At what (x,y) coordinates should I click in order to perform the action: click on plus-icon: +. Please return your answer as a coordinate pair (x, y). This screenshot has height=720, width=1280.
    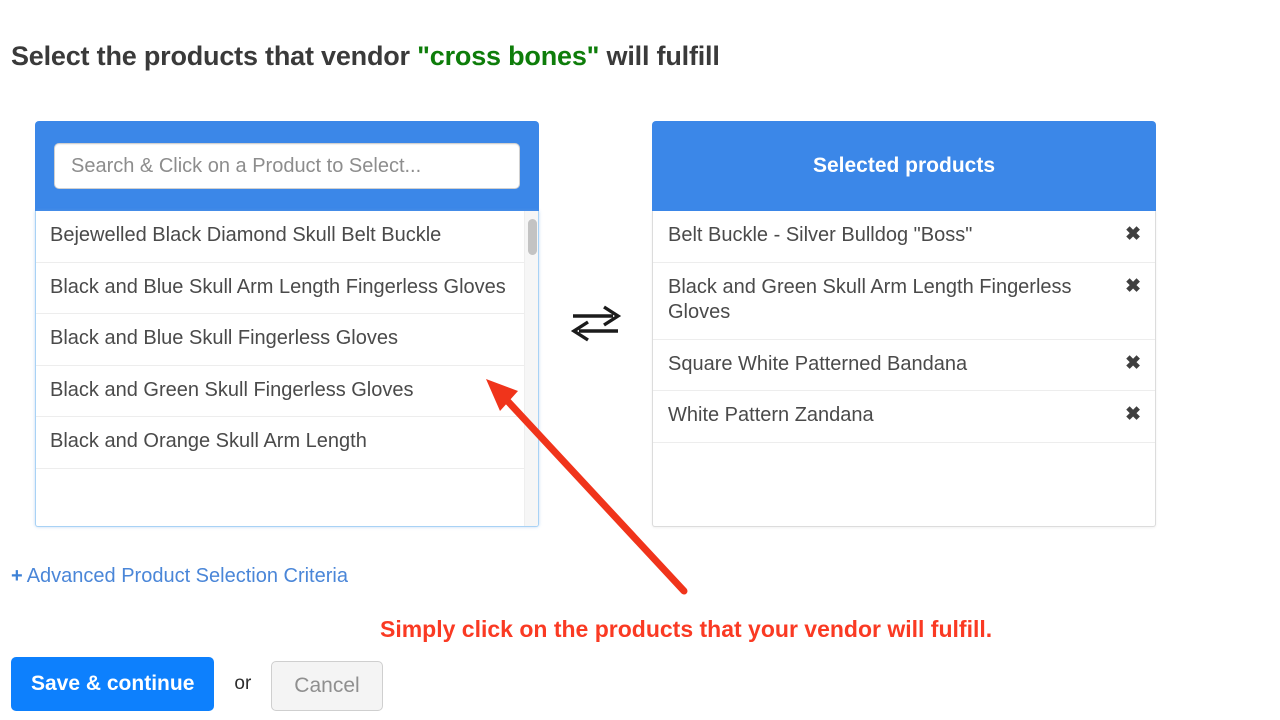
    Looking at the image, I should click on (17, 576).